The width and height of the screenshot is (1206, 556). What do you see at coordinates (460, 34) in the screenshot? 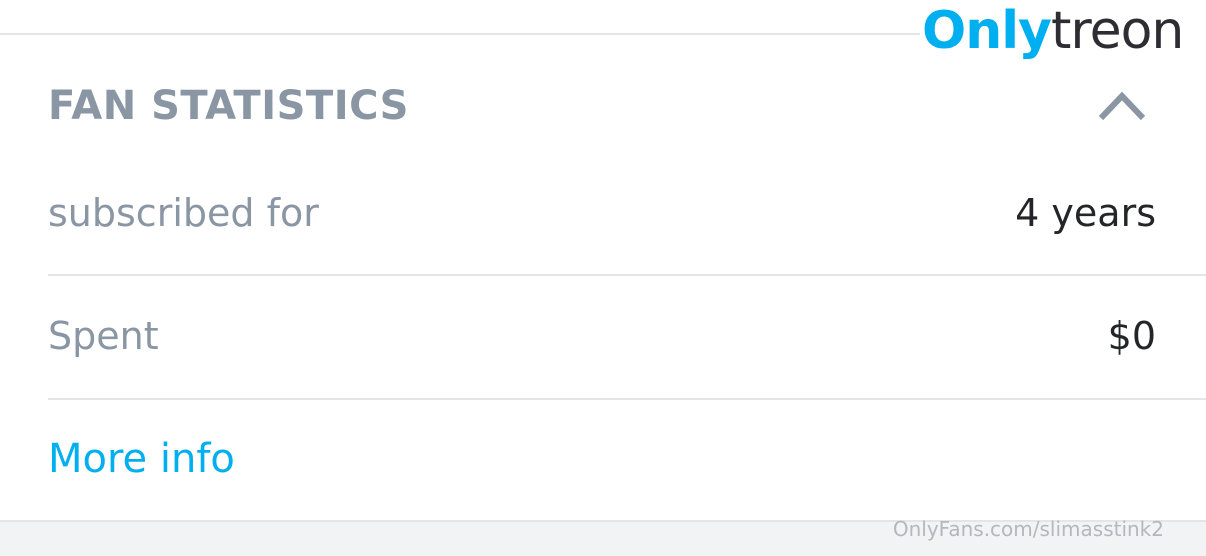
I see `top-divider` at bounding box center [460, 34].